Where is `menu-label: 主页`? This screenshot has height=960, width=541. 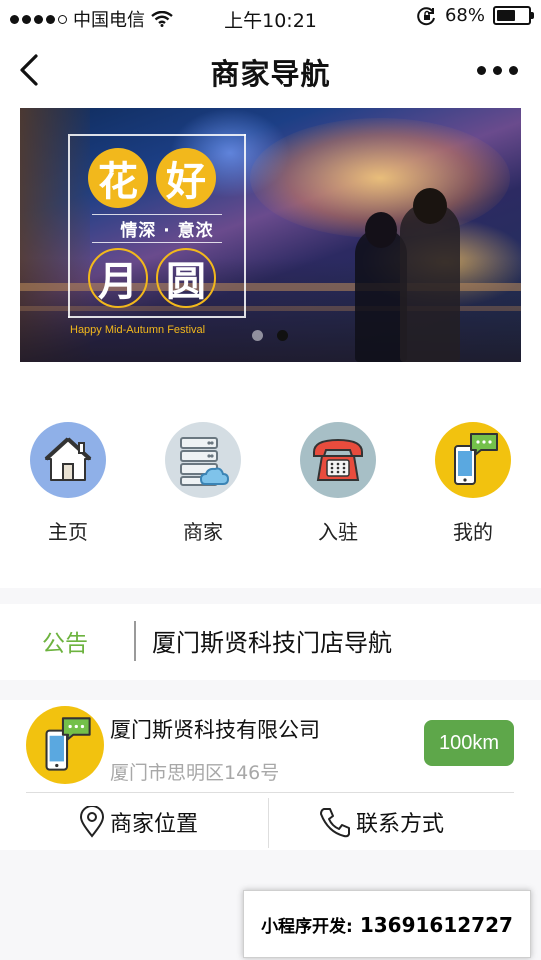
menu-label: 主页 is located at coordinates (68, 532).